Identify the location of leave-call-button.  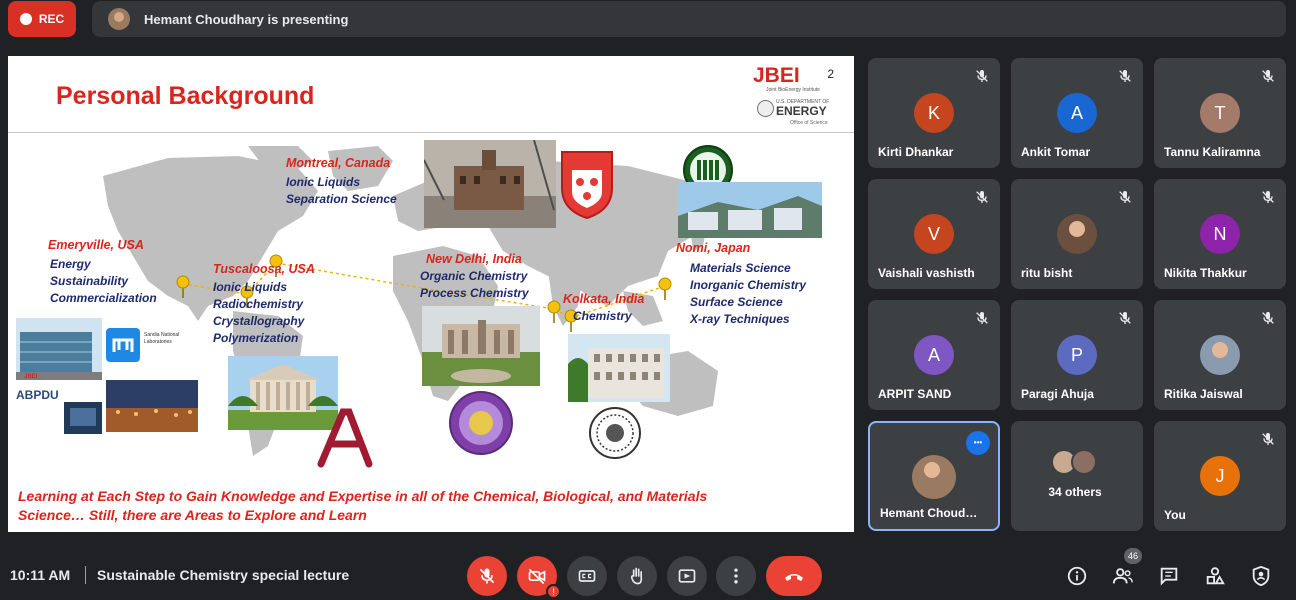
(794, 576).